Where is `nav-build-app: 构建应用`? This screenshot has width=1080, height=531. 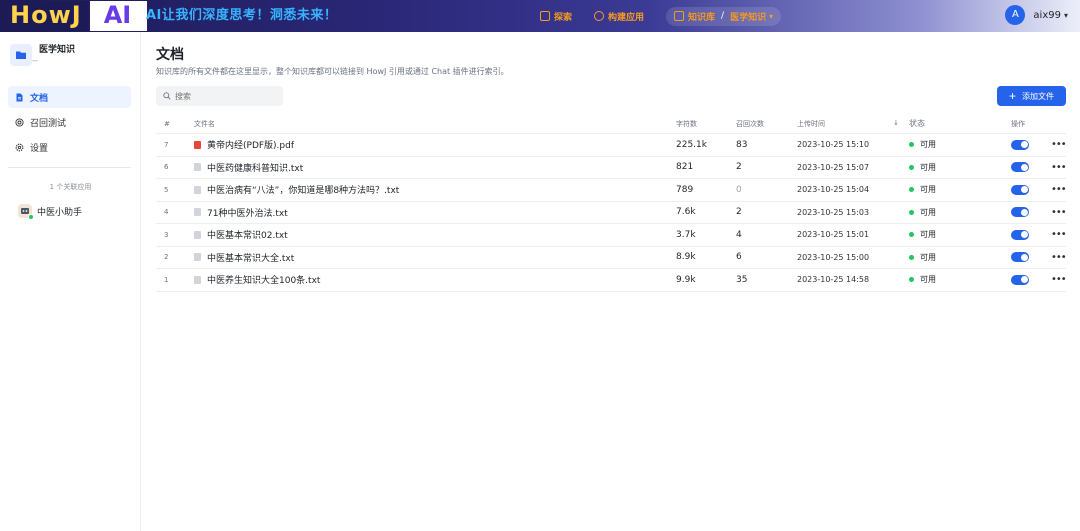
nav-build-app: 构建应用 is located at coordinates (619, 16).